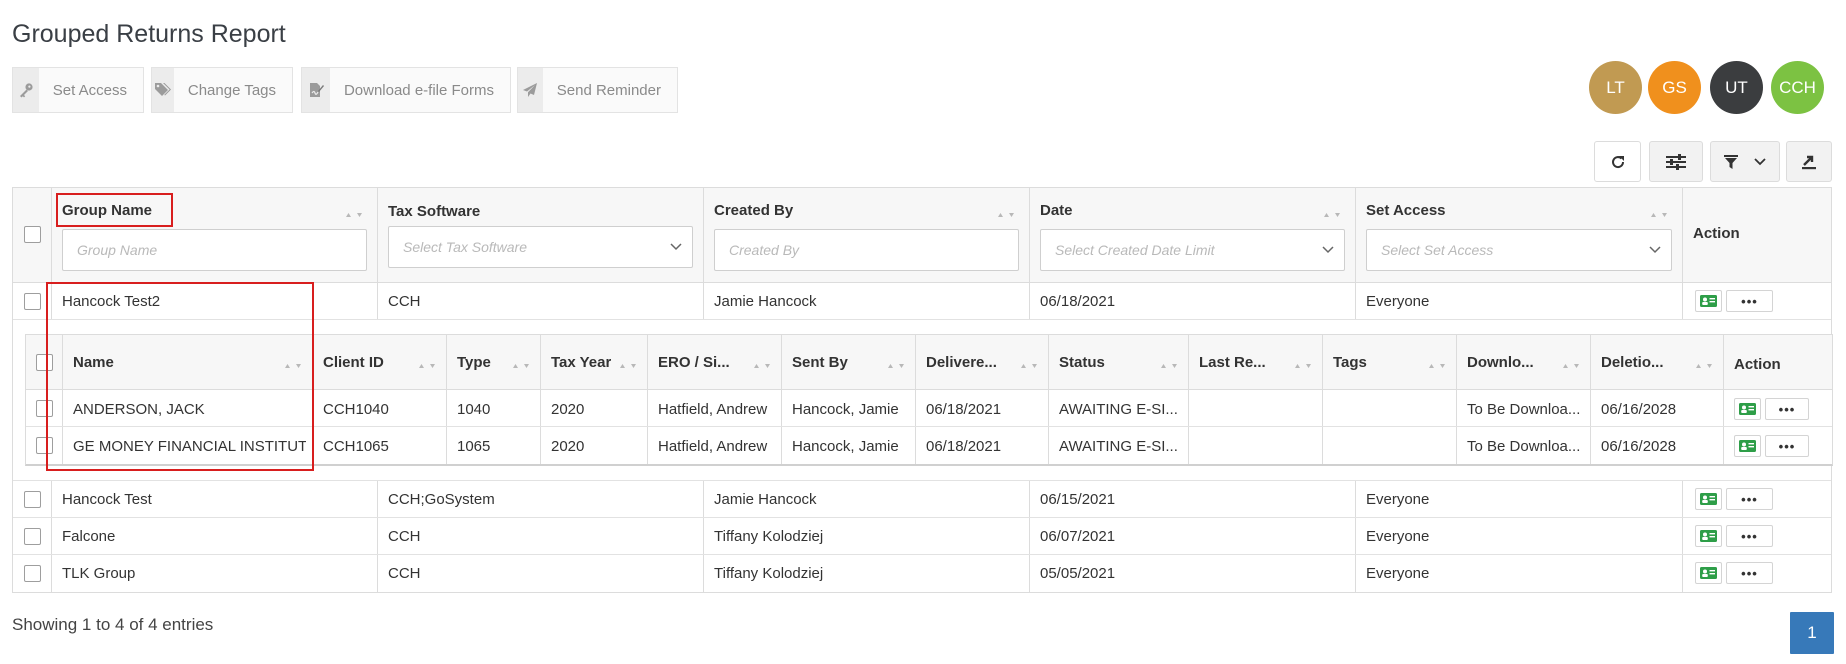 This screenshot has width=1846, height=664. Describe the element at coordinates (434, 211) in the screenshot. I see `column-header-tax-software: Tax Software` at that location.